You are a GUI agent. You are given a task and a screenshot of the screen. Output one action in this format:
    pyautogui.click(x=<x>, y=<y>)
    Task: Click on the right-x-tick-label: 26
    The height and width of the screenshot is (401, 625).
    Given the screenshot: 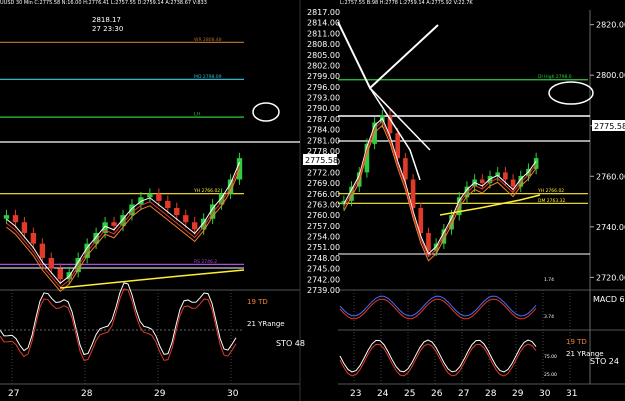 What is the action you would take?
    pyautogui.click(x=437, y=394)
    